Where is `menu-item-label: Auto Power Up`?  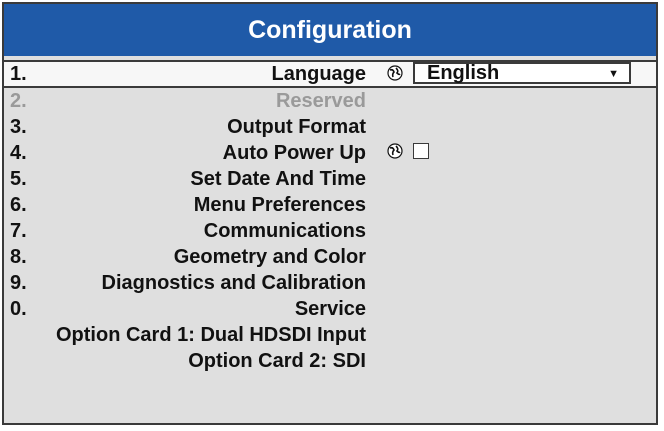
menu-item-label: Auto Power Up is located at coordinates (294, 153).